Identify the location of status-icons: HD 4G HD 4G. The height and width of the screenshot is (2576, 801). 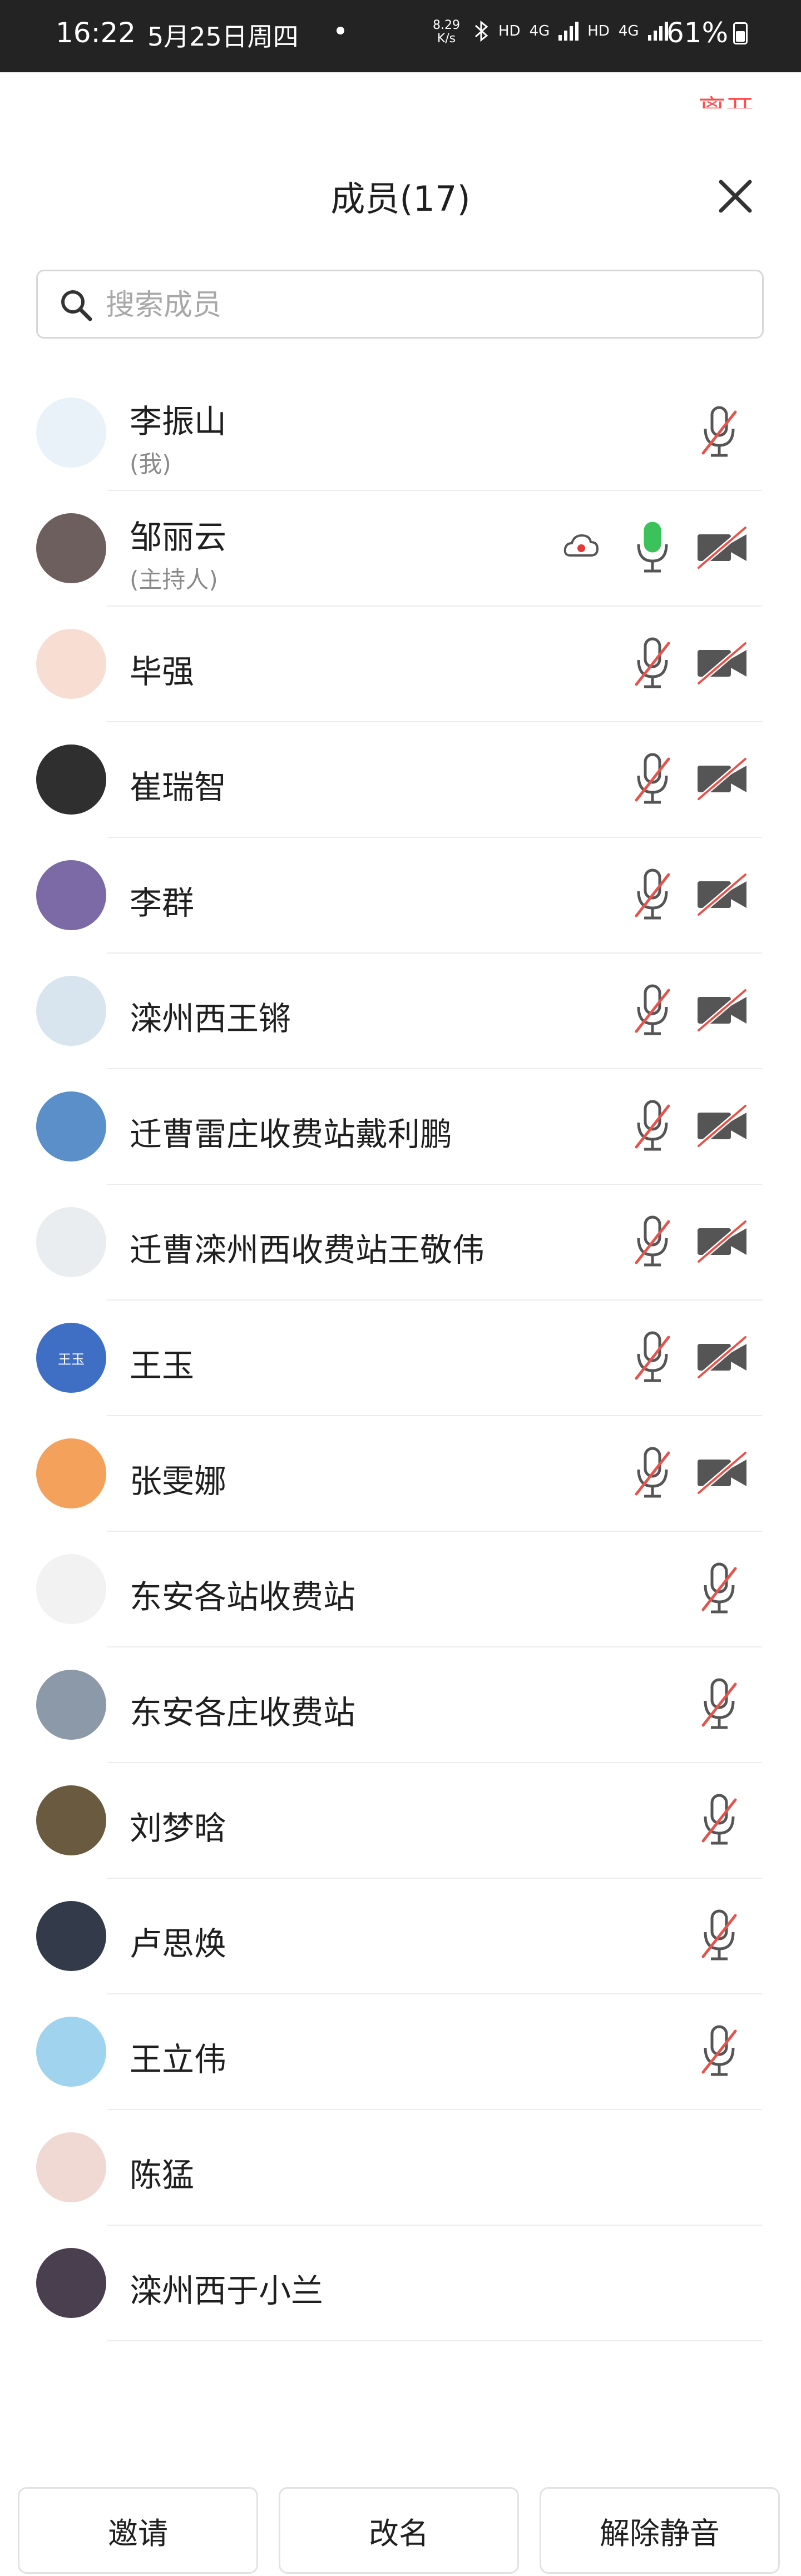
(570, 31).